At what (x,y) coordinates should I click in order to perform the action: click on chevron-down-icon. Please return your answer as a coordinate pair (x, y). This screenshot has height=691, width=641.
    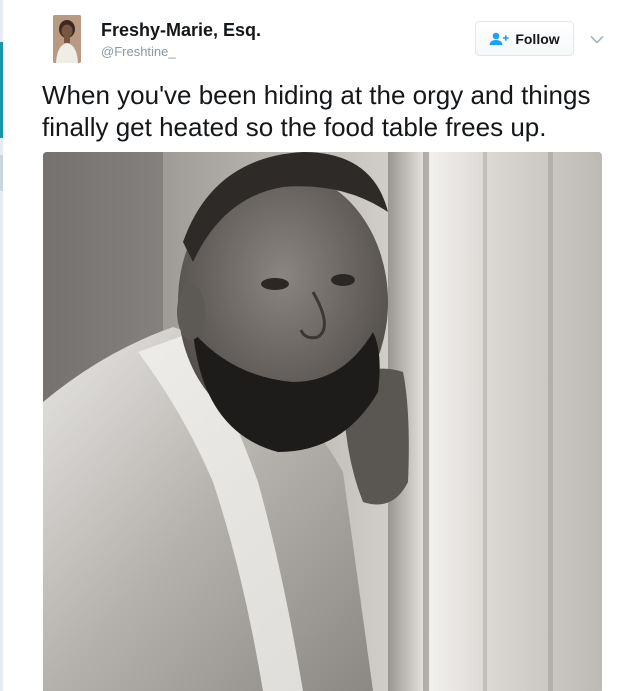
    Looking at the image, I should click on (597, 38).